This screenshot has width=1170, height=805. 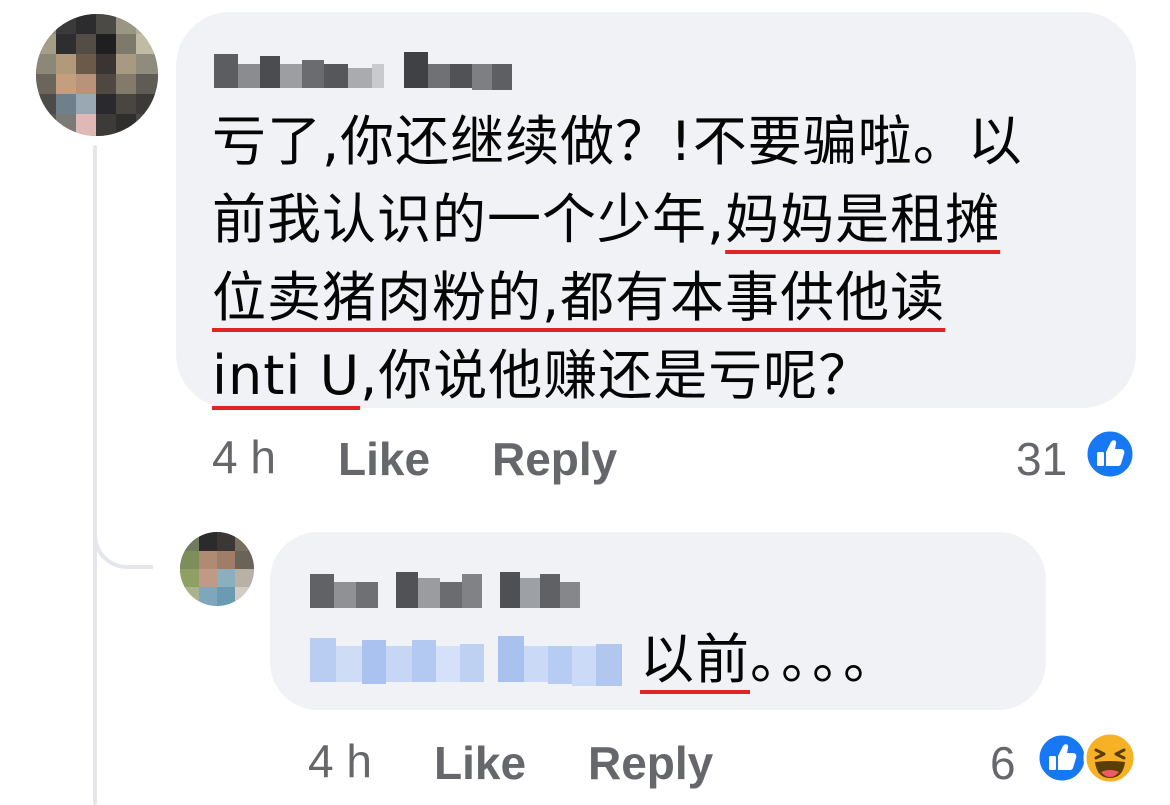 I want to click on reaction-count: 6, so click(x=1003, y=763).